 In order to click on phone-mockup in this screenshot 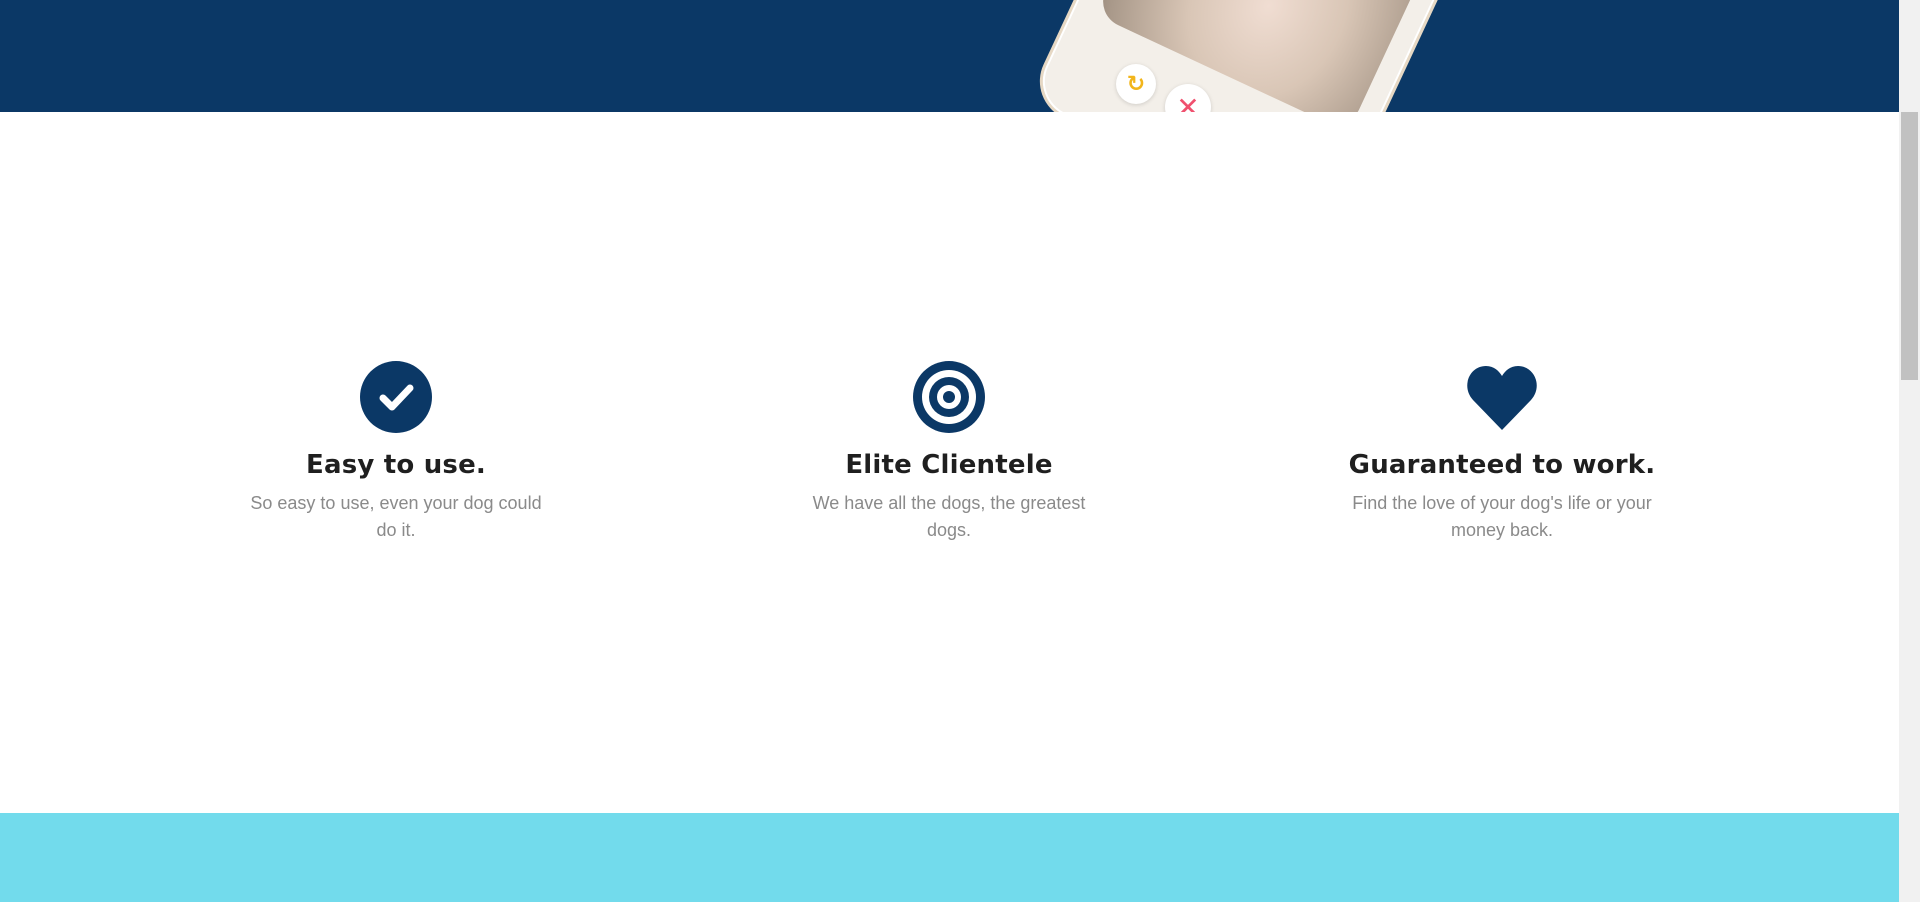, I will do `click(1265, 56)`.